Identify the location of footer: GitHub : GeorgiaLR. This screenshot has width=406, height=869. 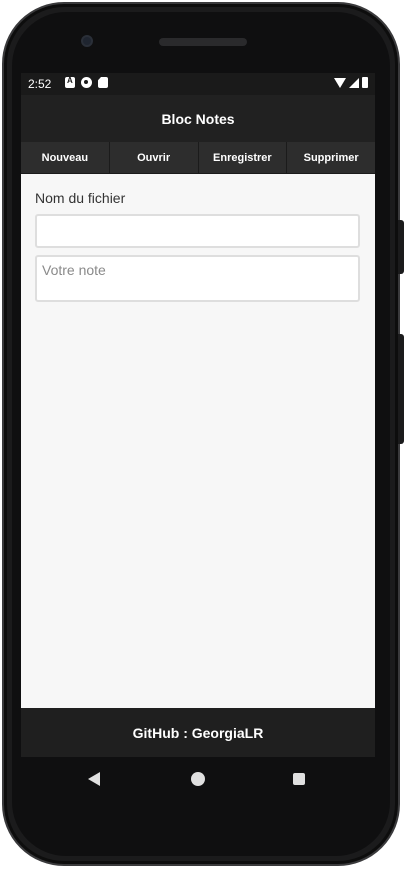
(198, 732).